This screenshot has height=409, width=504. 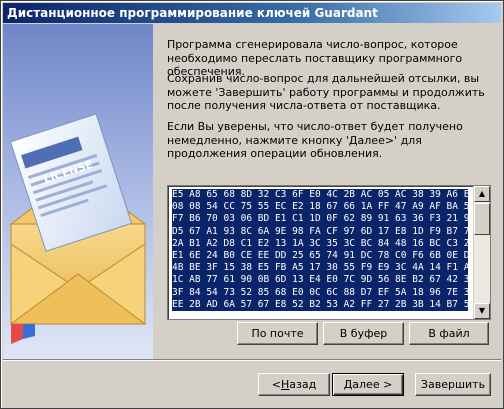 What do you see at coordinates (449, 333) in the screenshot?
I see `save-to-file-button: В файл` at bounding box center [449, 333].